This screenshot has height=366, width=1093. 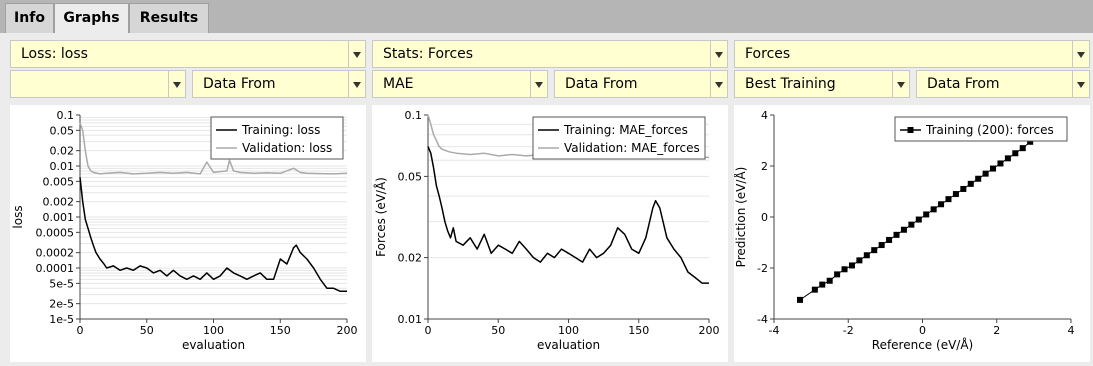 What do you see at coordinates (762, 268) in the screenshot?
I see `y-tick-label: -2` at bounding box center [762, 268].